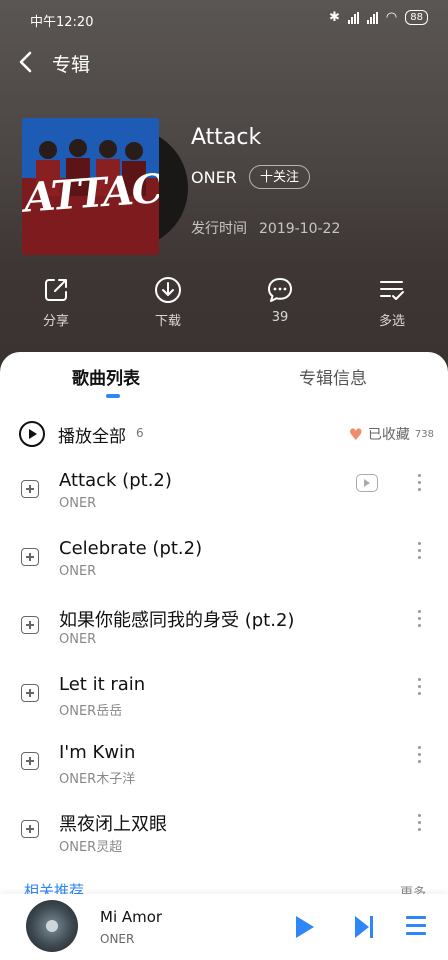 The height and width of the screenshot is (960, 448). What do you see at coordinates (392, 302) in the screenshot?
I see `multiselect-button: 多选` at bounding box center [392, 302].